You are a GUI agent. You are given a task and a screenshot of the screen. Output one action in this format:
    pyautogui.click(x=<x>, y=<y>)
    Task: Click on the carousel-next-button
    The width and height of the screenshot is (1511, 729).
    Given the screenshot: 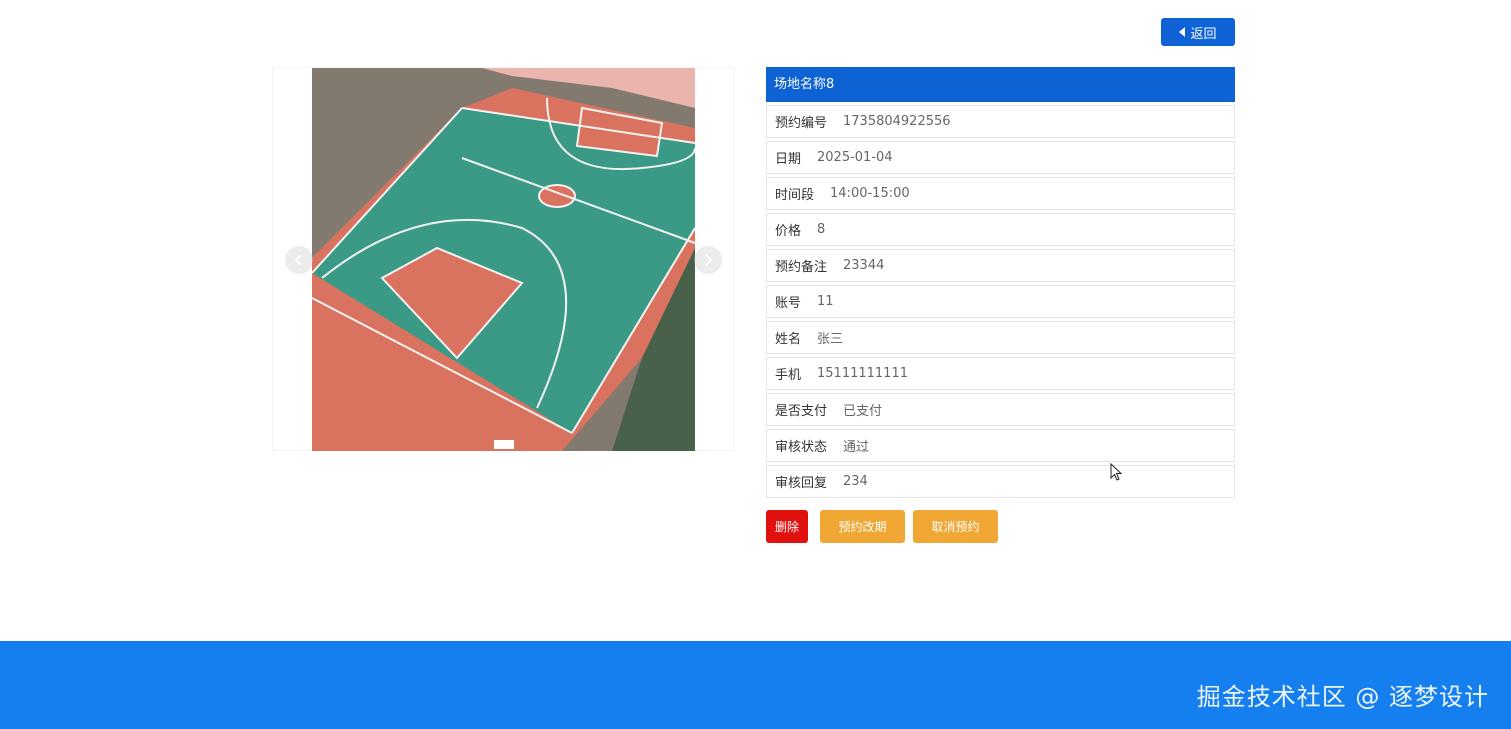 What is the action you would take?
    pyautogui.click(x=708, y=260)
    